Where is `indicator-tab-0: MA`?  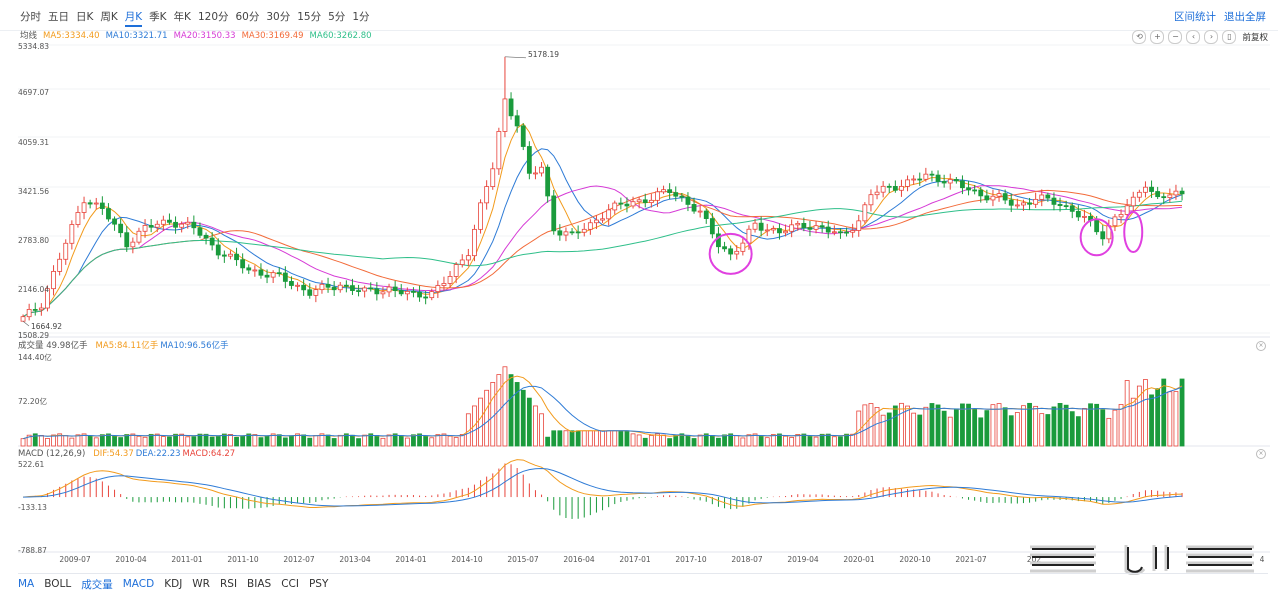
indicator-tab-0: MA is located at coordinates (26, 584).